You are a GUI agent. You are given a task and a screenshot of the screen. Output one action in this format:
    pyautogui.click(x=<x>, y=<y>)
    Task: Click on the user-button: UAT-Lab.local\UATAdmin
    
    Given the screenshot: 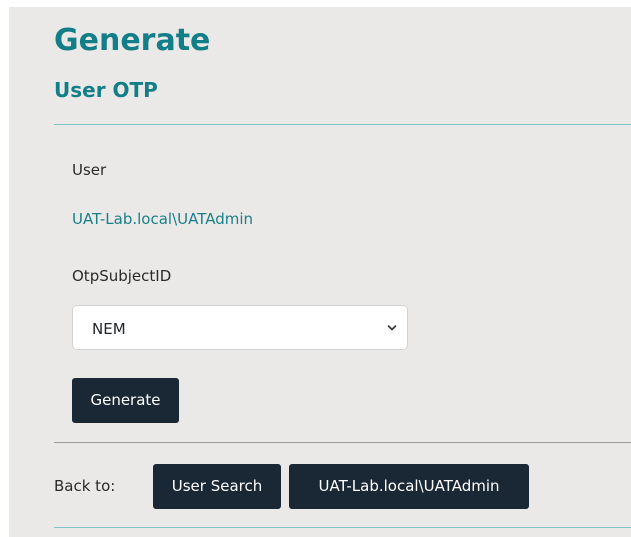 What is the action you would take?
    pyautogui.click(x=409, y=486)
    